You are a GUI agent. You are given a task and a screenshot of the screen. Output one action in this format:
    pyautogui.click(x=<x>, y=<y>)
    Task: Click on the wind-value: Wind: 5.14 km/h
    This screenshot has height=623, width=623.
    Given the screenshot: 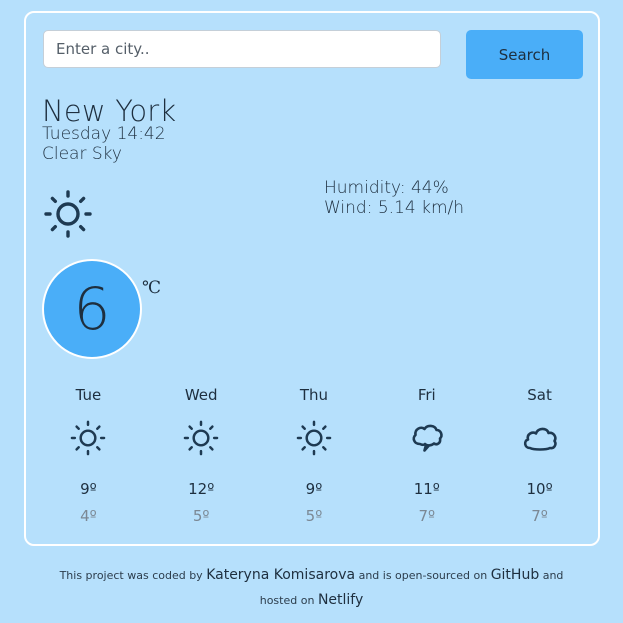 What is the action you would take?
    pyautogui.click(x=394, y=208)
    